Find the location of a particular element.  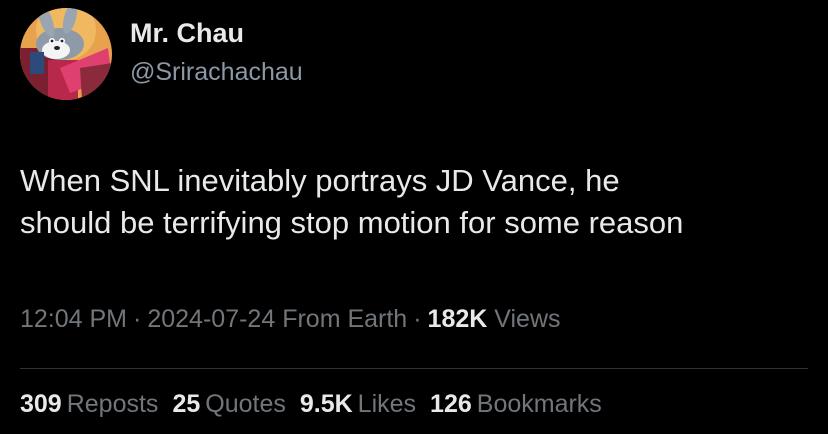

quotes-count: 25 is located at coordinates (186, 404).